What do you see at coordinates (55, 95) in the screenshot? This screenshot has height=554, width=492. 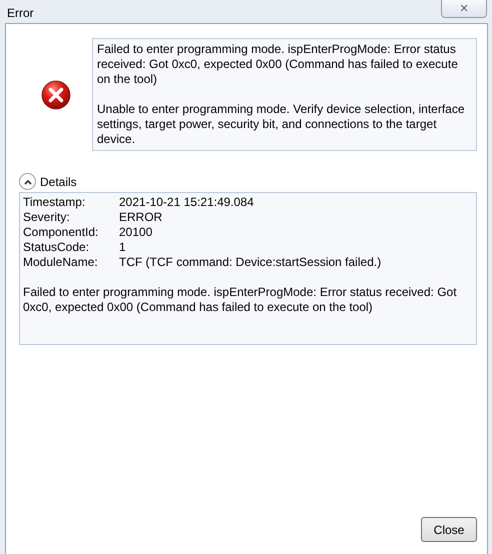 I see `error-icon` at bounding box center [55, 95].